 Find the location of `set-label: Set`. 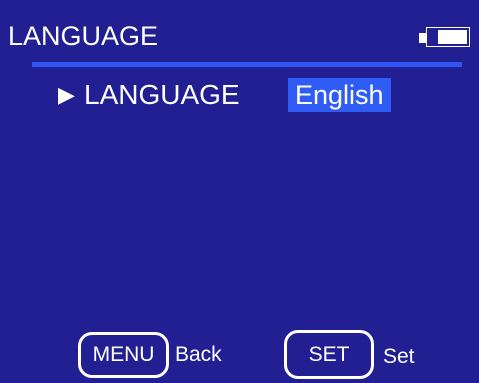

set-label: Set is located at coordinates (399, 356).